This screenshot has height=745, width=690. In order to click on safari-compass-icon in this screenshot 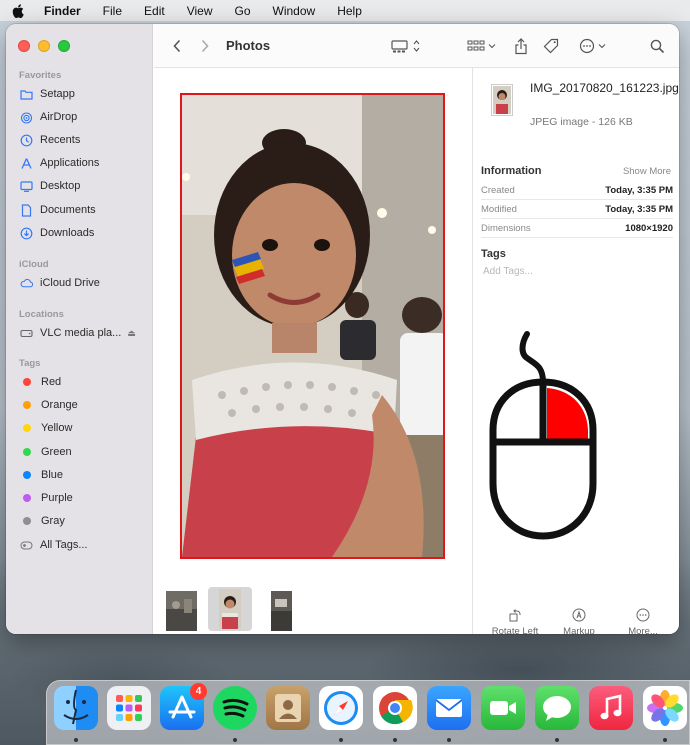, I will do `click(341, 708)`.